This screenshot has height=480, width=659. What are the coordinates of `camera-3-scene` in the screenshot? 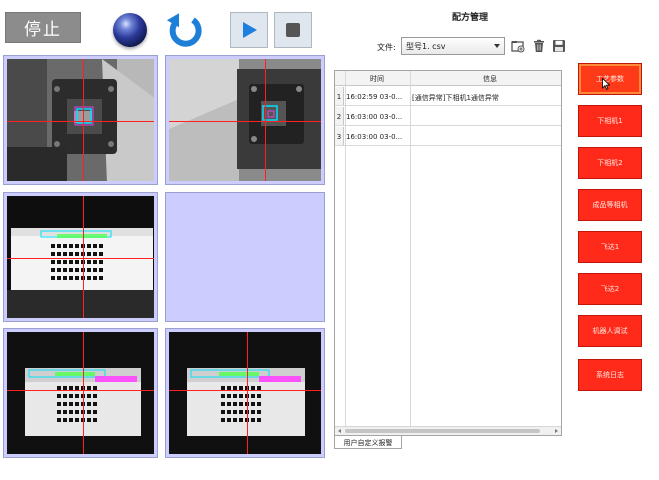 It's located at (80, 257).